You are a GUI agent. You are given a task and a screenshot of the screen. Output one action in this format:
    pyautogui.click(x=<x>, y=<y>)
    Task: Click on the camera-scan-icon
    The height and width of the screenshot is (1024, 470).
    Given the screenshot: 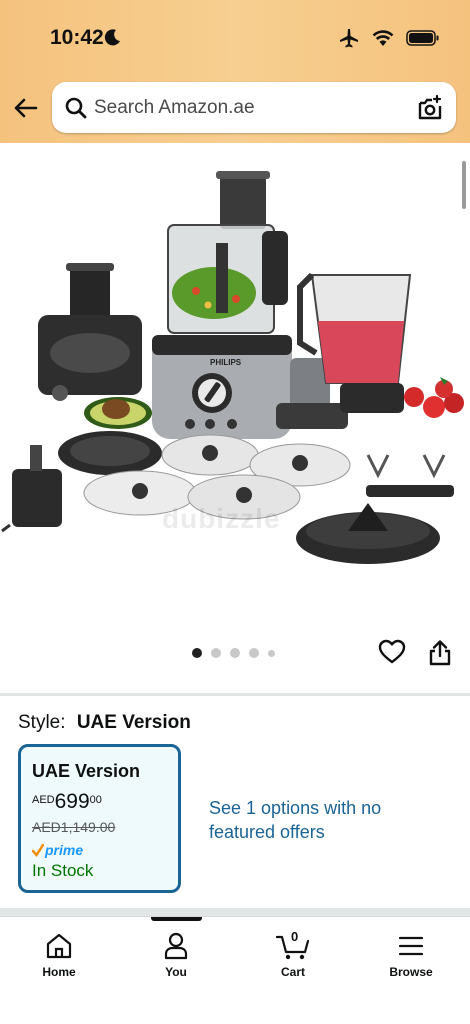 What is the action you would take?
    pyautogui.click(x=430, y=108)
    